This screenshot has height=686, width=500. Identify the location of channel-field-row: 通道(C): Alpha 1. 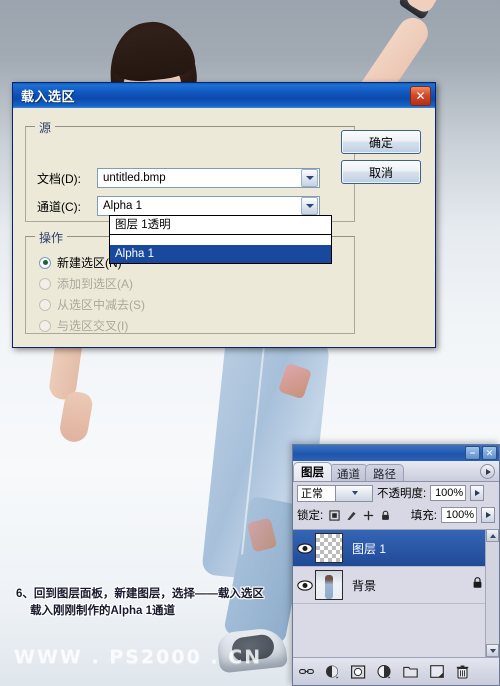
(178, 206).